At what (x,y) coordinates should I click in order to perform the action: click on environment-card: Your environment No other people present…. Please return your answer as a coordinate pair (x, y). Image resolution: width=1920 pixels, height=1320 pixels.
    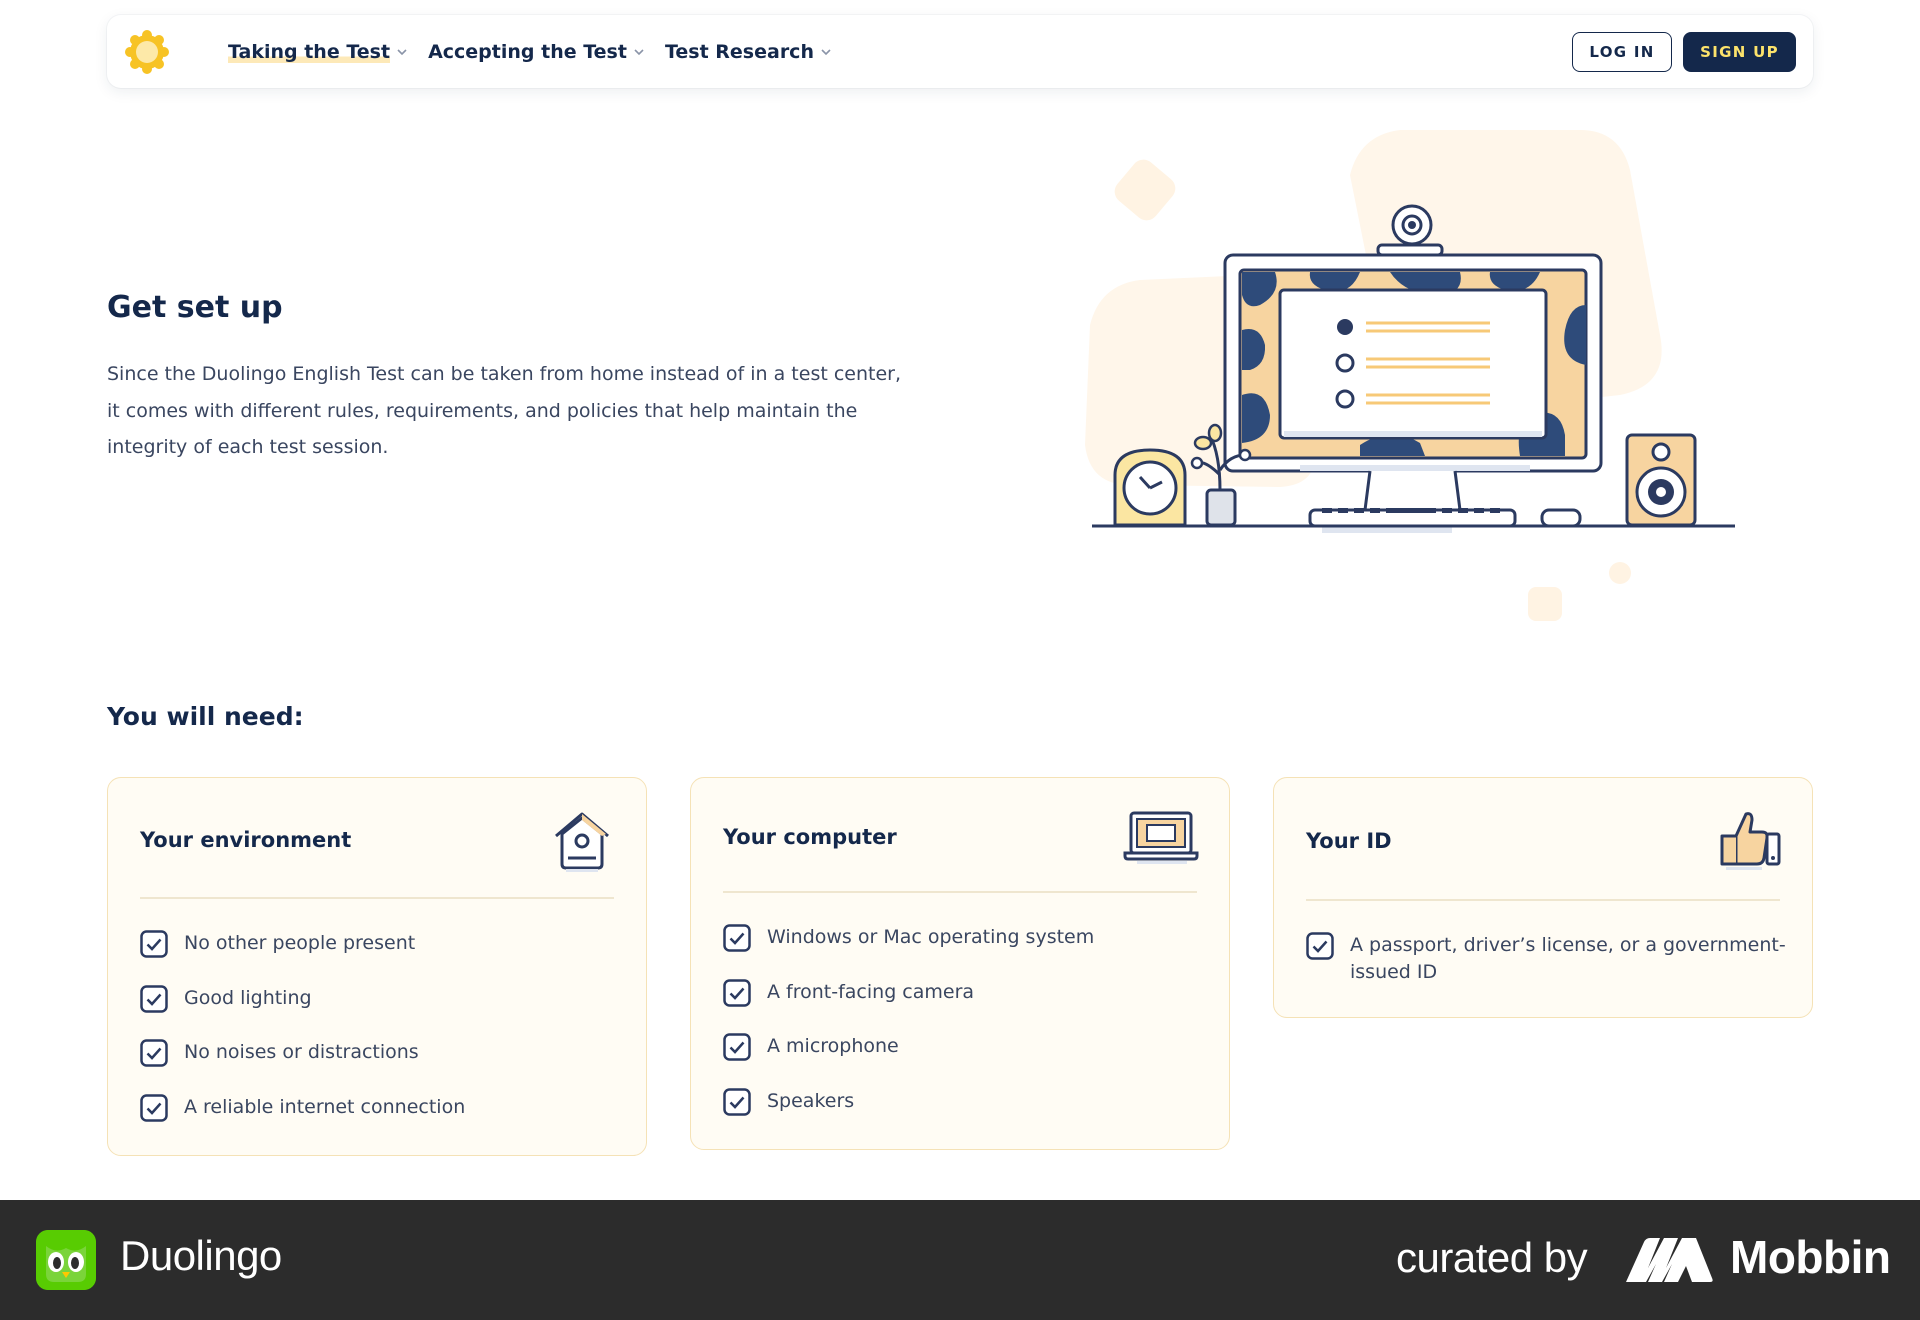
    Looking at the image, I should click on (377, 966).